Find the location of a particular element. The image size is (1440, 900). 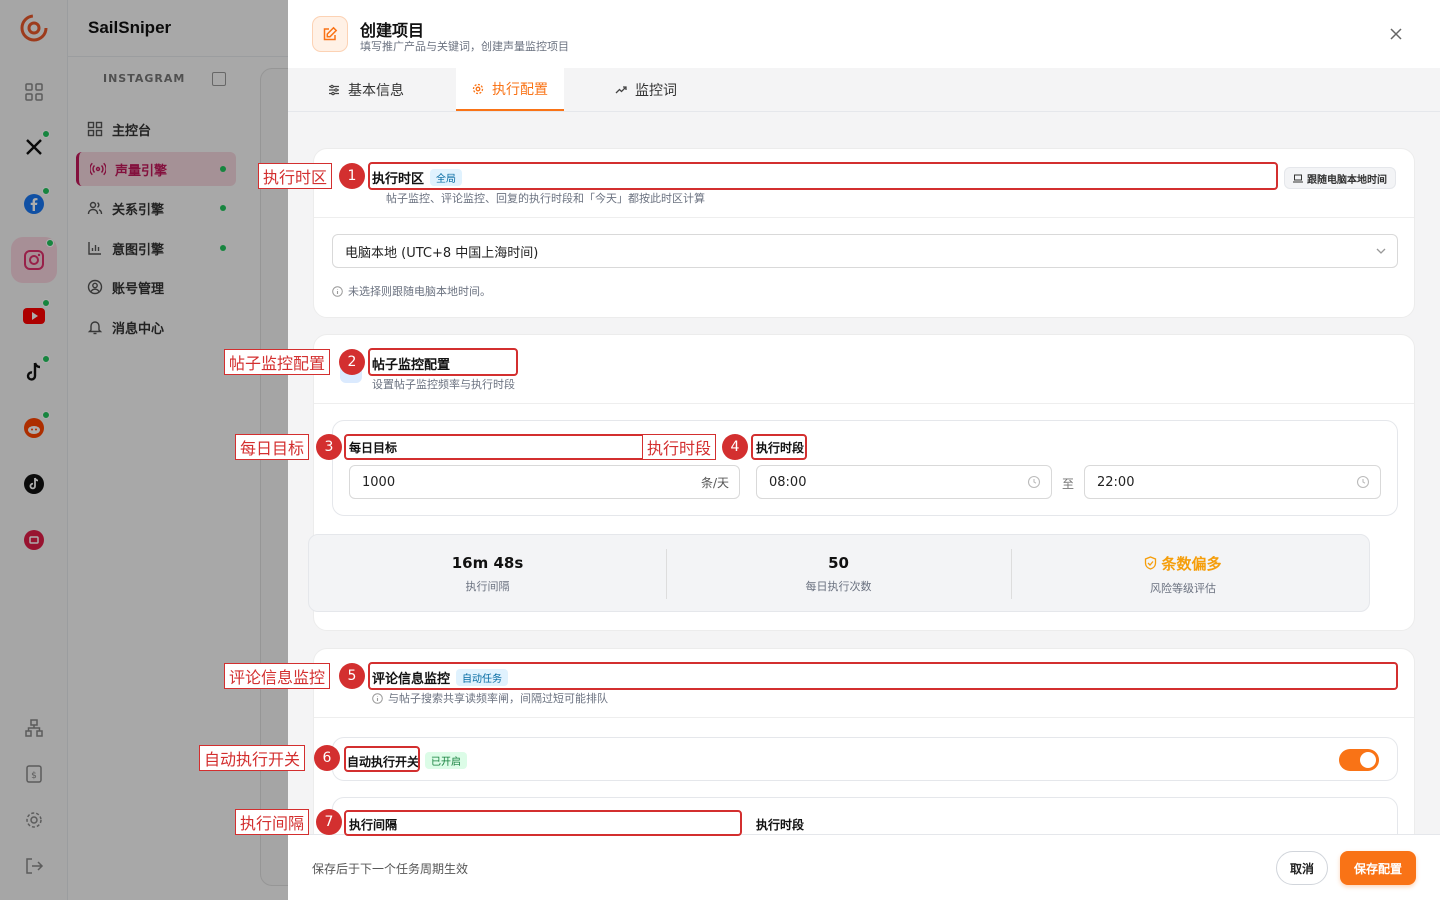

annotation-label-2: 帖子监控配置 is located at coordinates (277, 362).